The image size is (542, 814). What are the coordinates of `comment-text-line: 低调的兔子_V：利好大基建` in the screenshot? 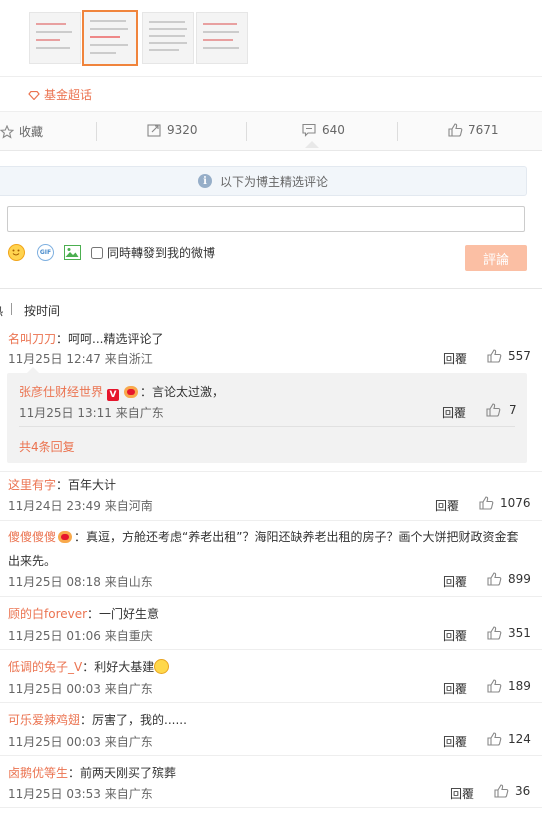 It's located at (89, 666).